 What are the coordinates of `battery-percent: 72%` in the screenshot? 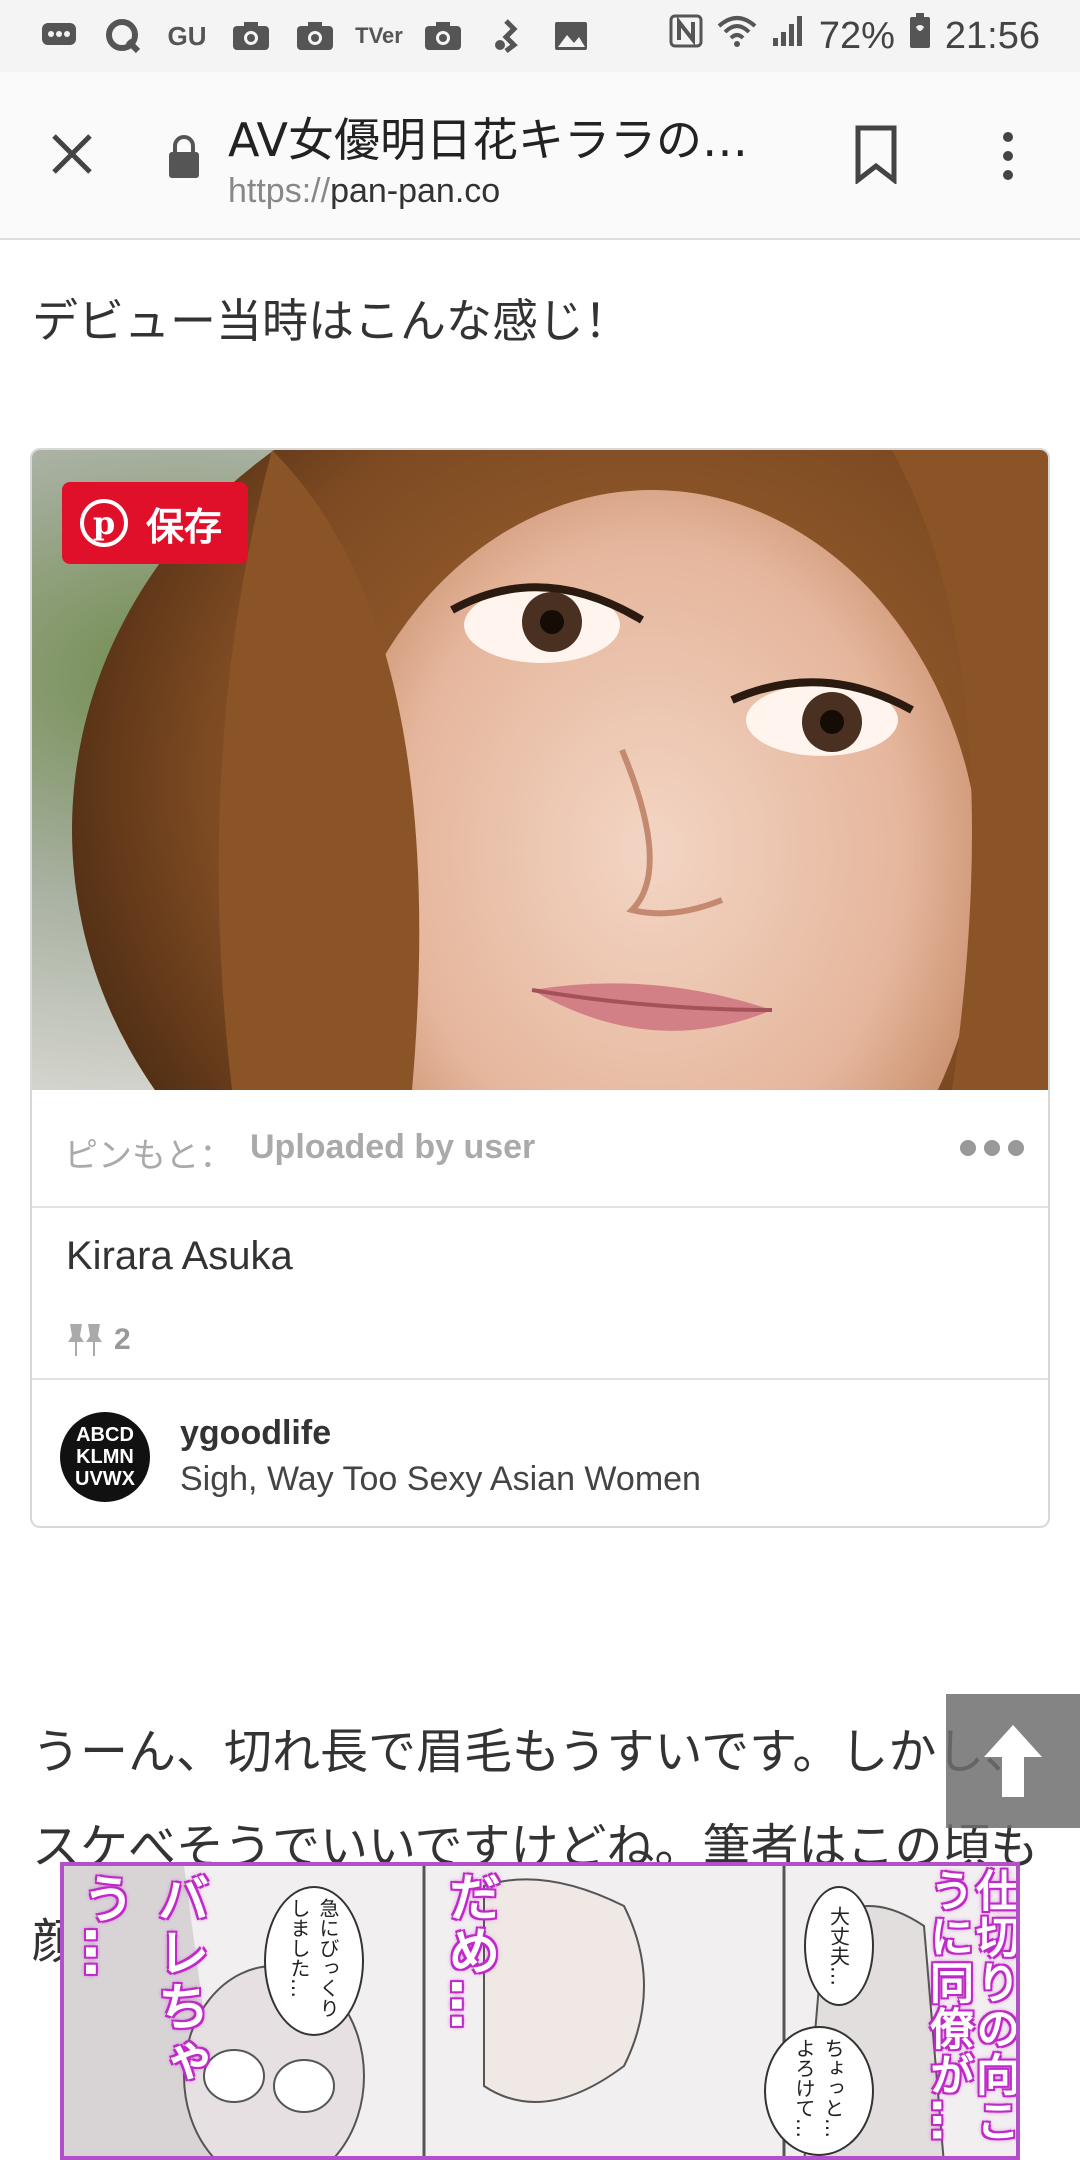 It's located at (856, 35).